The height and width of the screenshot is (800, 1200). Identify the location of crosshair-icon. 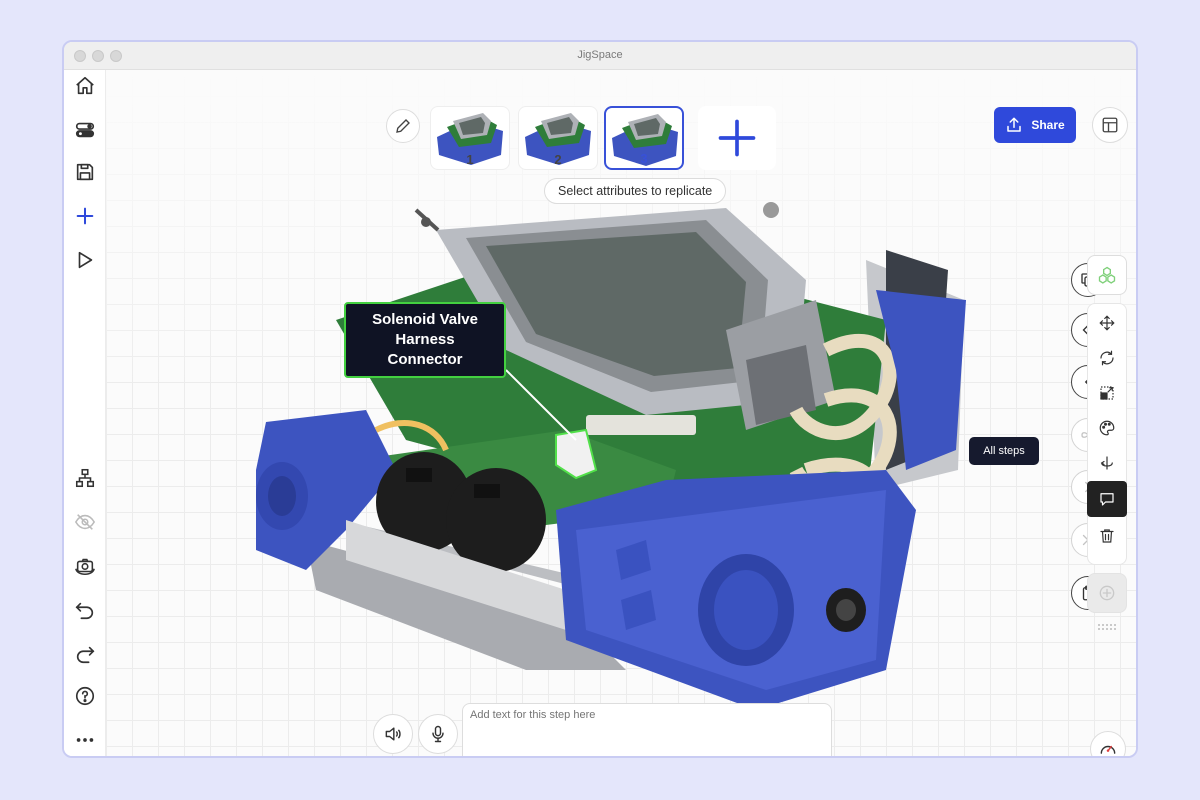
(1107, 593).